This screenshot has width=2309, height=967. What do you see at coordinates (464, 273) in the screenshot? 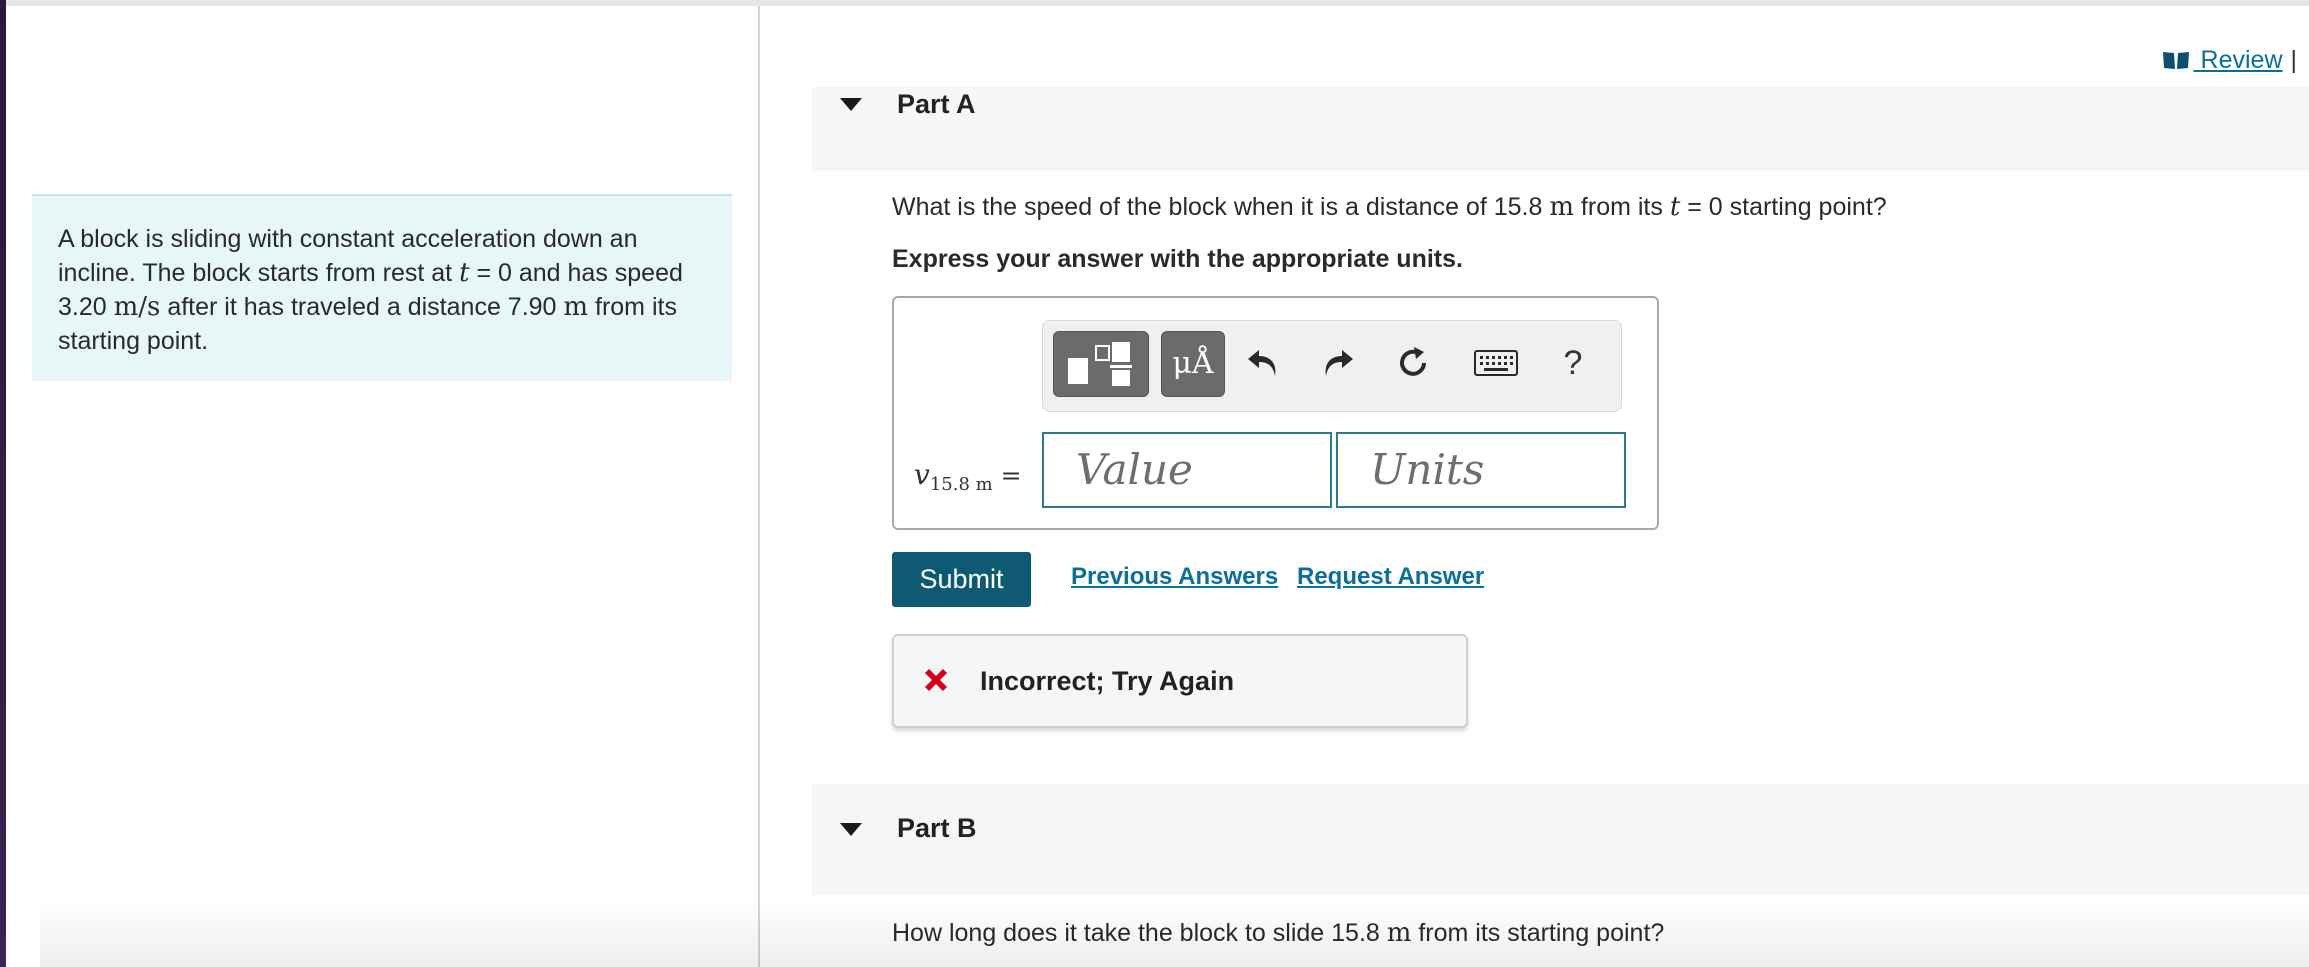
I see `intro-t-variable: t` at bounding box center [464, 273].